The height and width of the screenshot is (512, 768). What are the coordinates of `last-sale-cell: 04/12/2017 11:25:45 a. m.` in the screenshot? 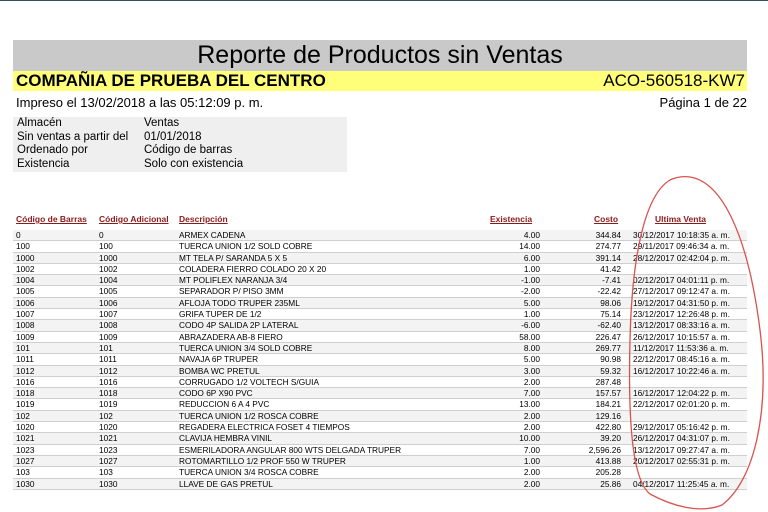 It's located at (681, 483).